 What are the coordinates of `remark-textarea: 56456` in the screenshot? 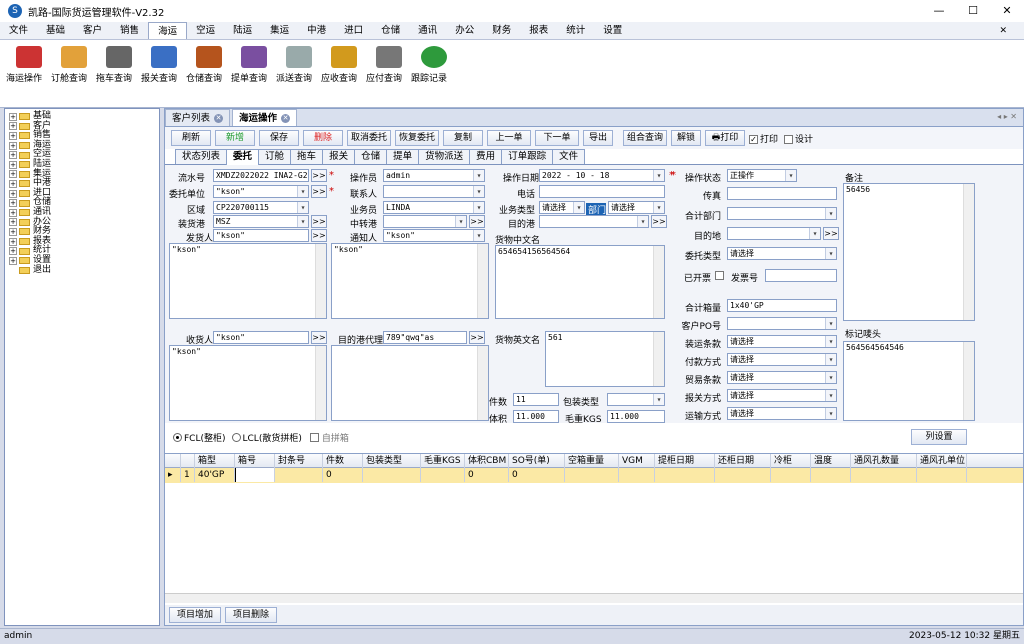 It's located at (909, 252).